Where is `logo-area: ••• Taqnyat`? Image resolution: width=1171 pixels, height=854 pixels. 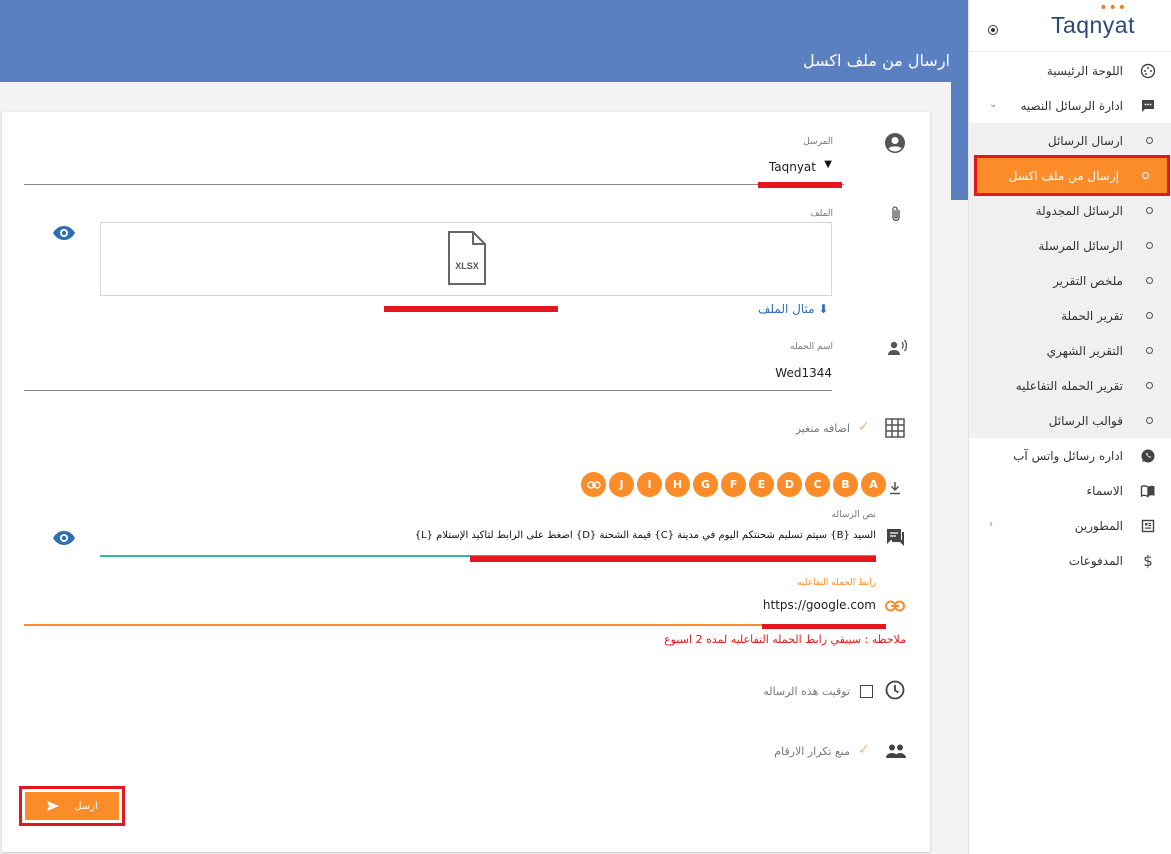
logo-area: ••• Taqnyat is located at coordinates (1070, 26).